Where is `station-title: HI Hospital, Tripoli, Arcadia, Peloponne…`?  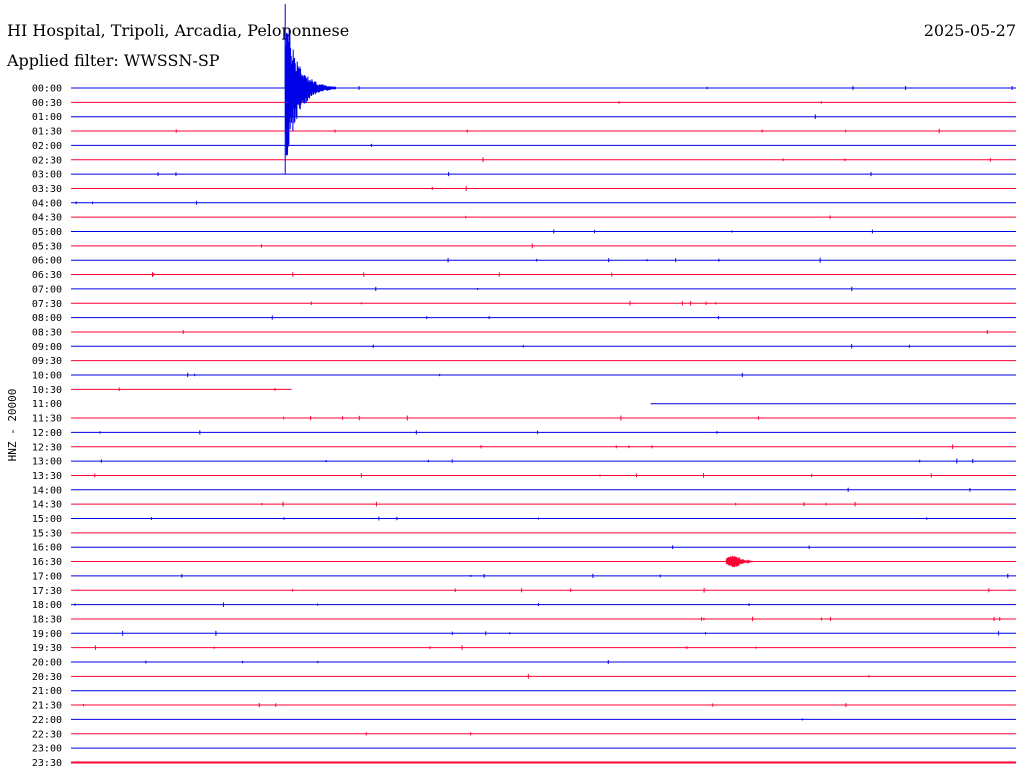
station-title: HI Hospital, Tripoli, Arcadia, Peloponne… is located at coordinates (178, 30).